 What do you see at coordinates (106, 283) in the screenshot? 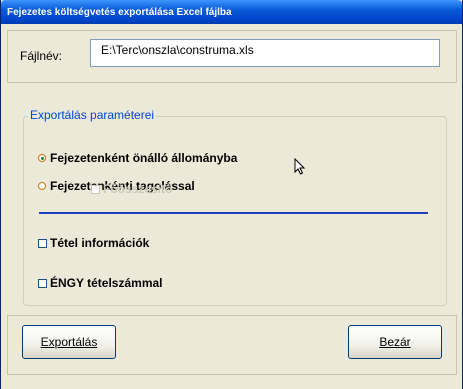
I see `checkbox-engy-label: ÉNGY tételszámmal` at bounding box center [106, 283].